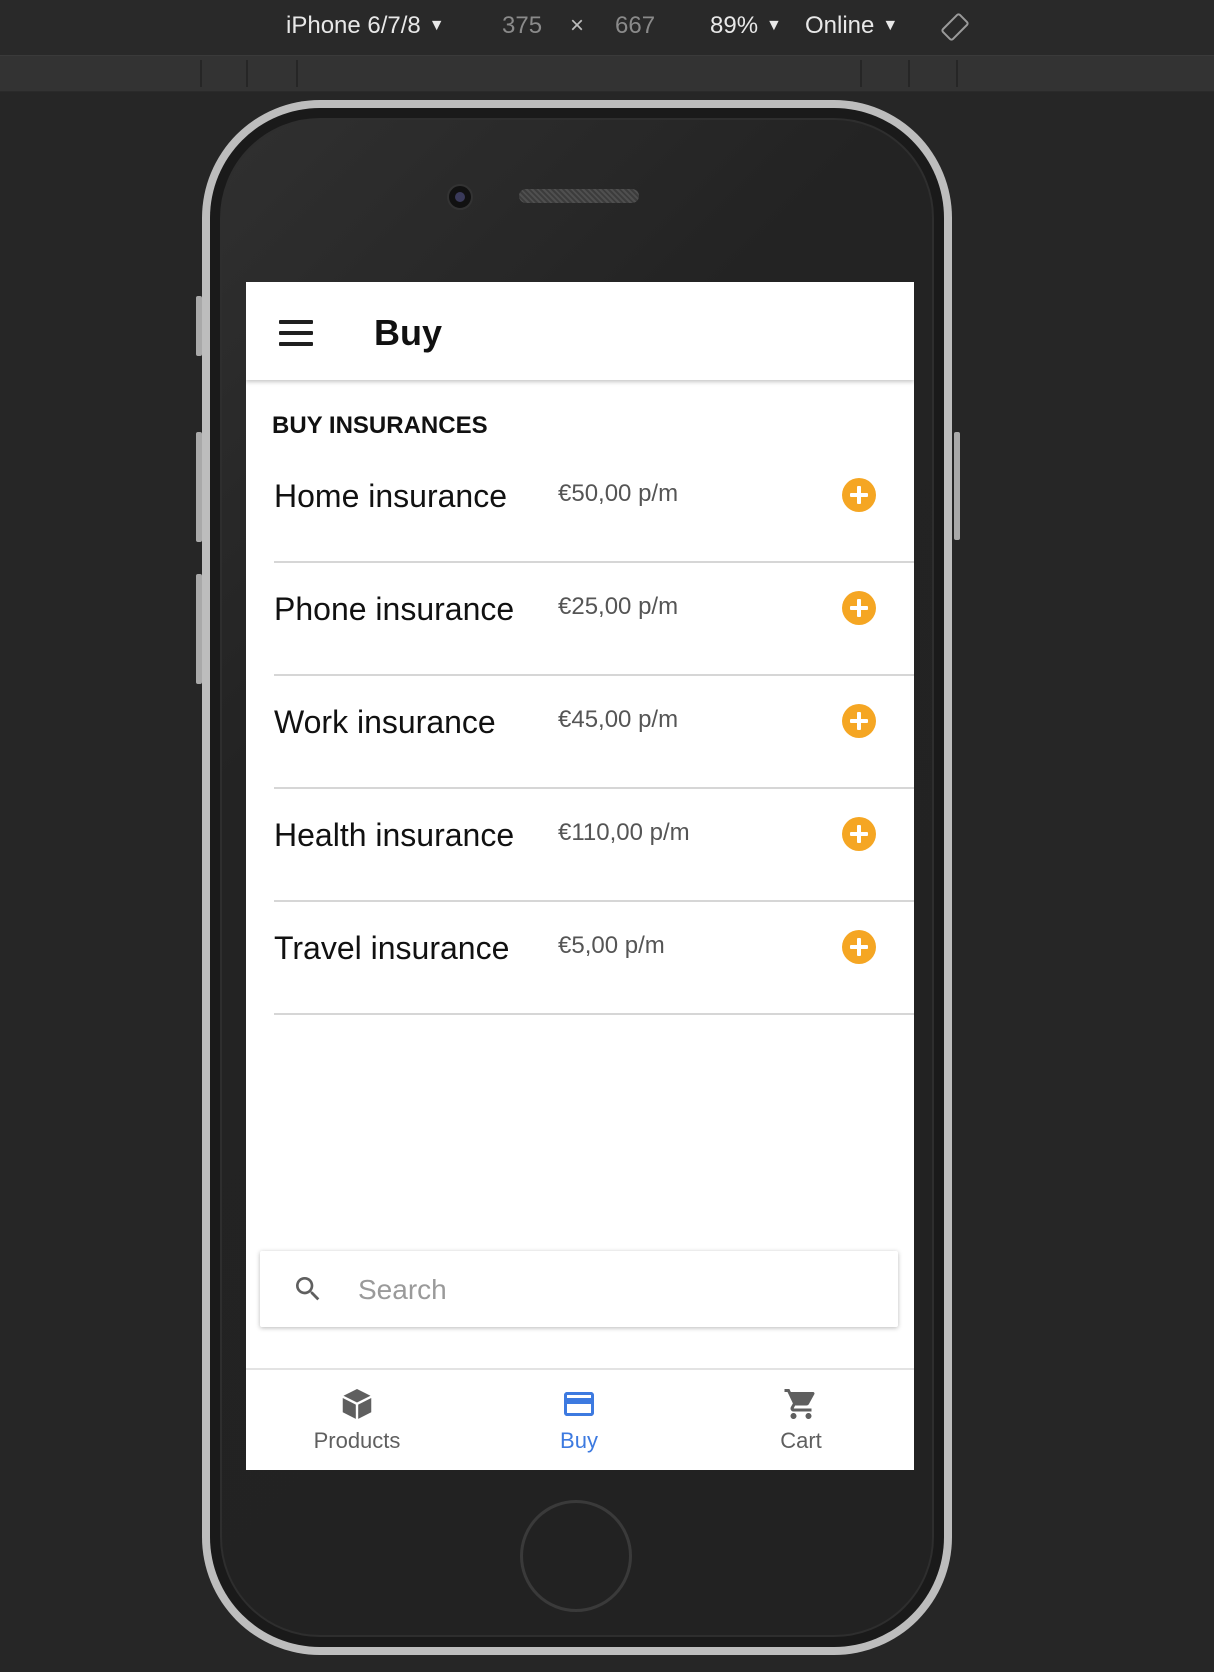 This screenshot has width=1214, height=1672. What do you see at coordinates (635, 26) in the screenshot?
I see `height-input: 667` at bounding box center [635, 26].